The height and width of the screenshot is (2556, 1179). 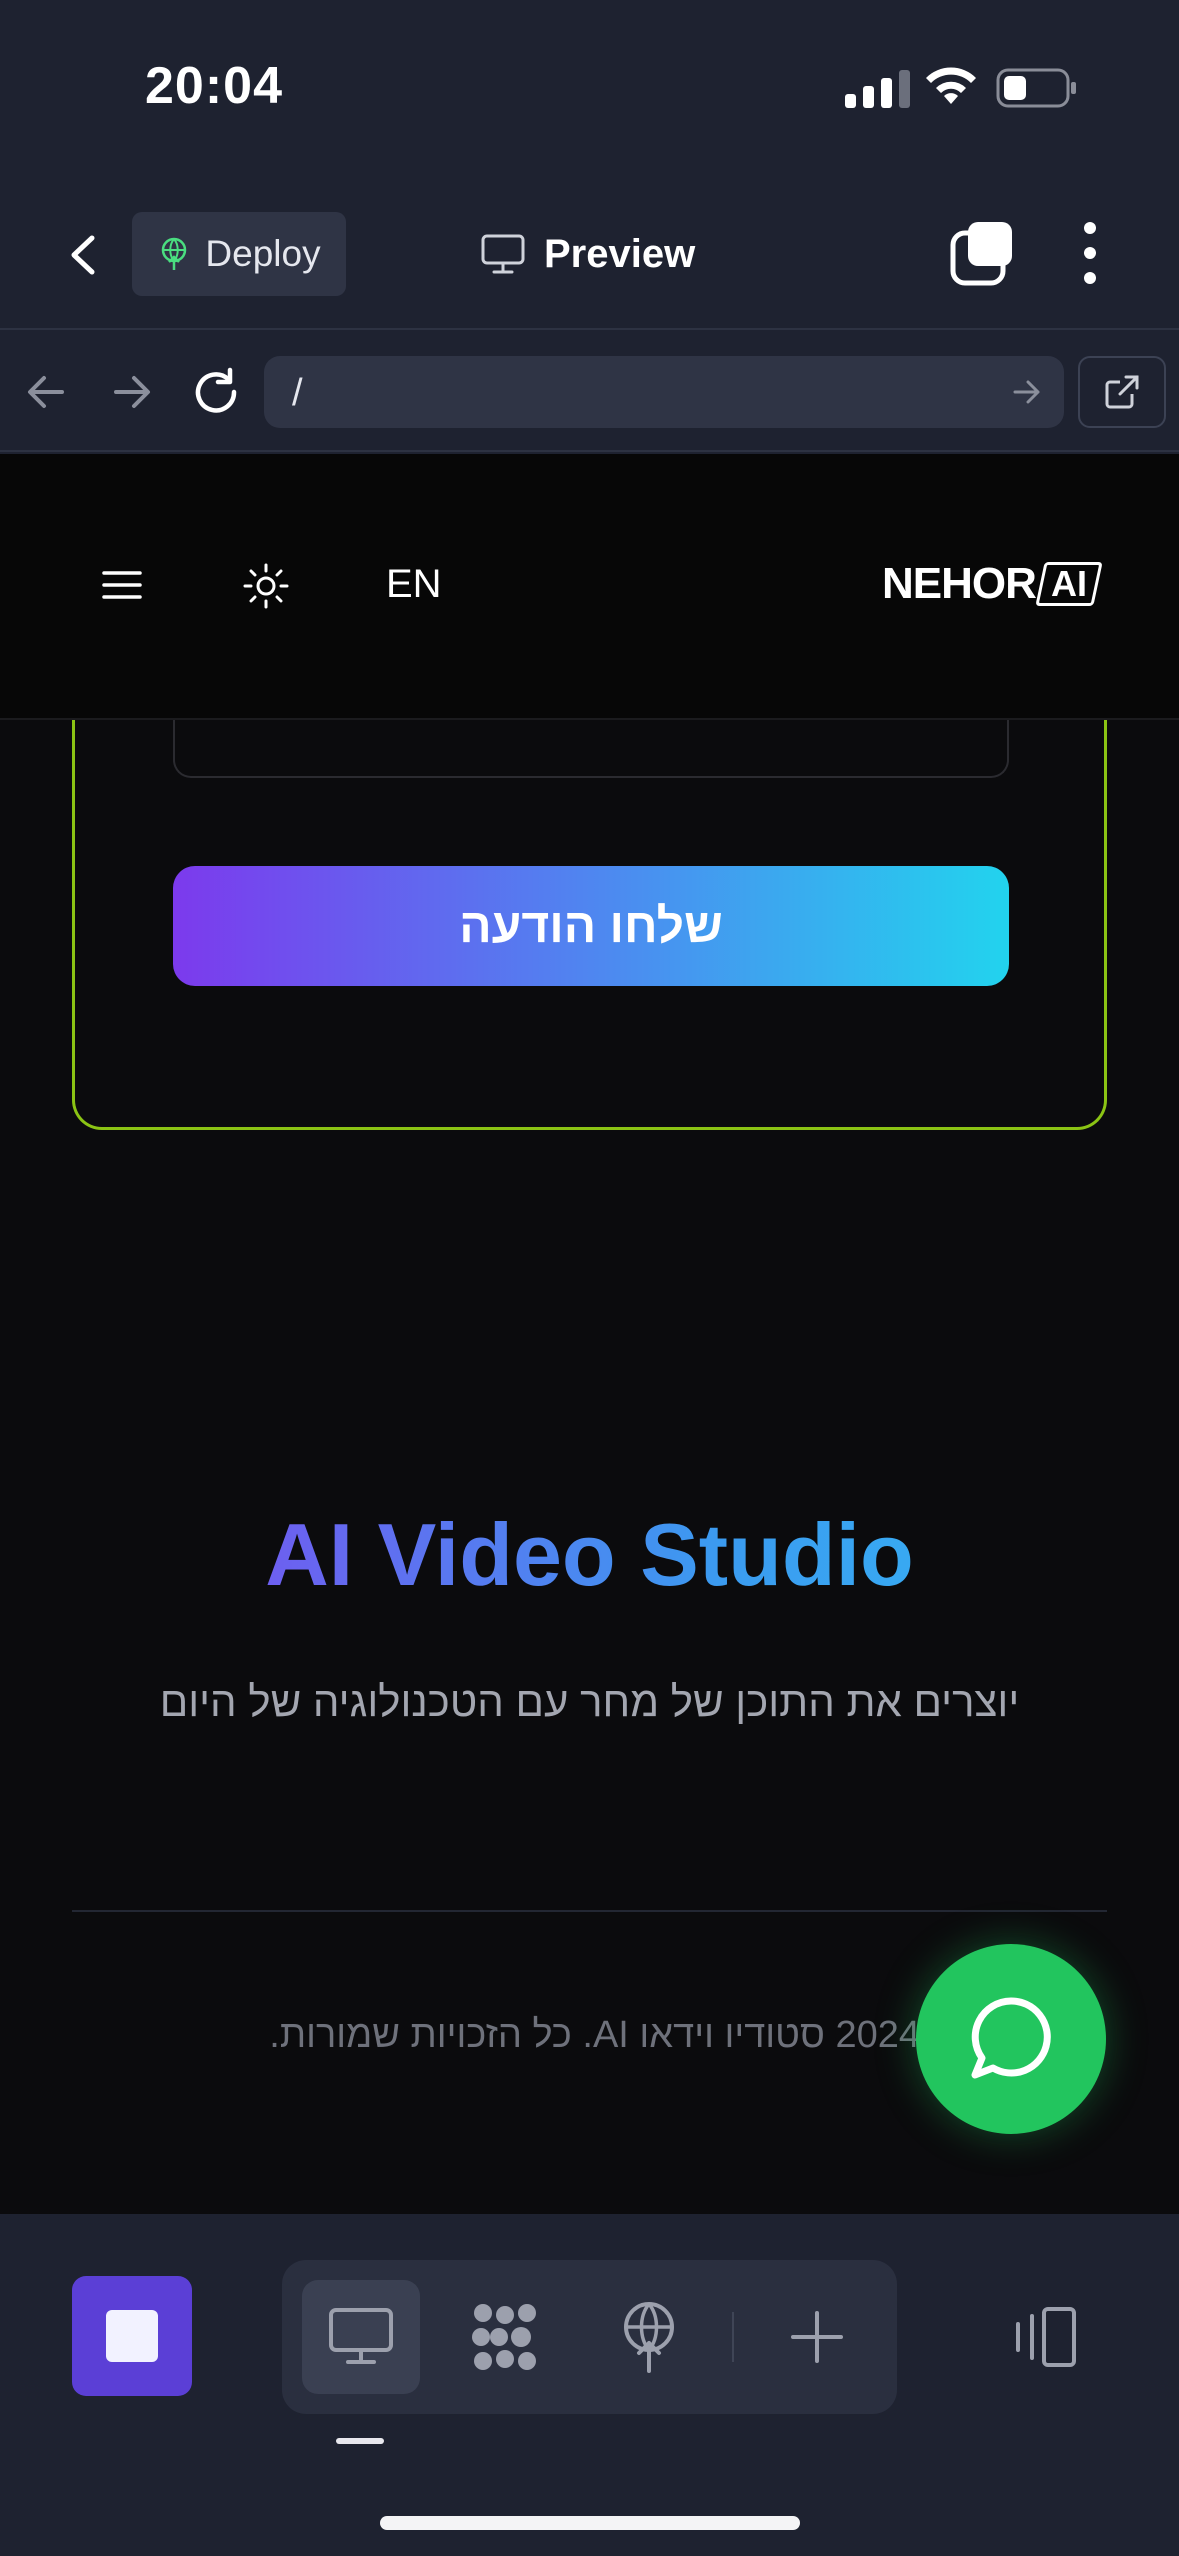 I want to click on logo-ai: AI, so click(x=1068, y=583).